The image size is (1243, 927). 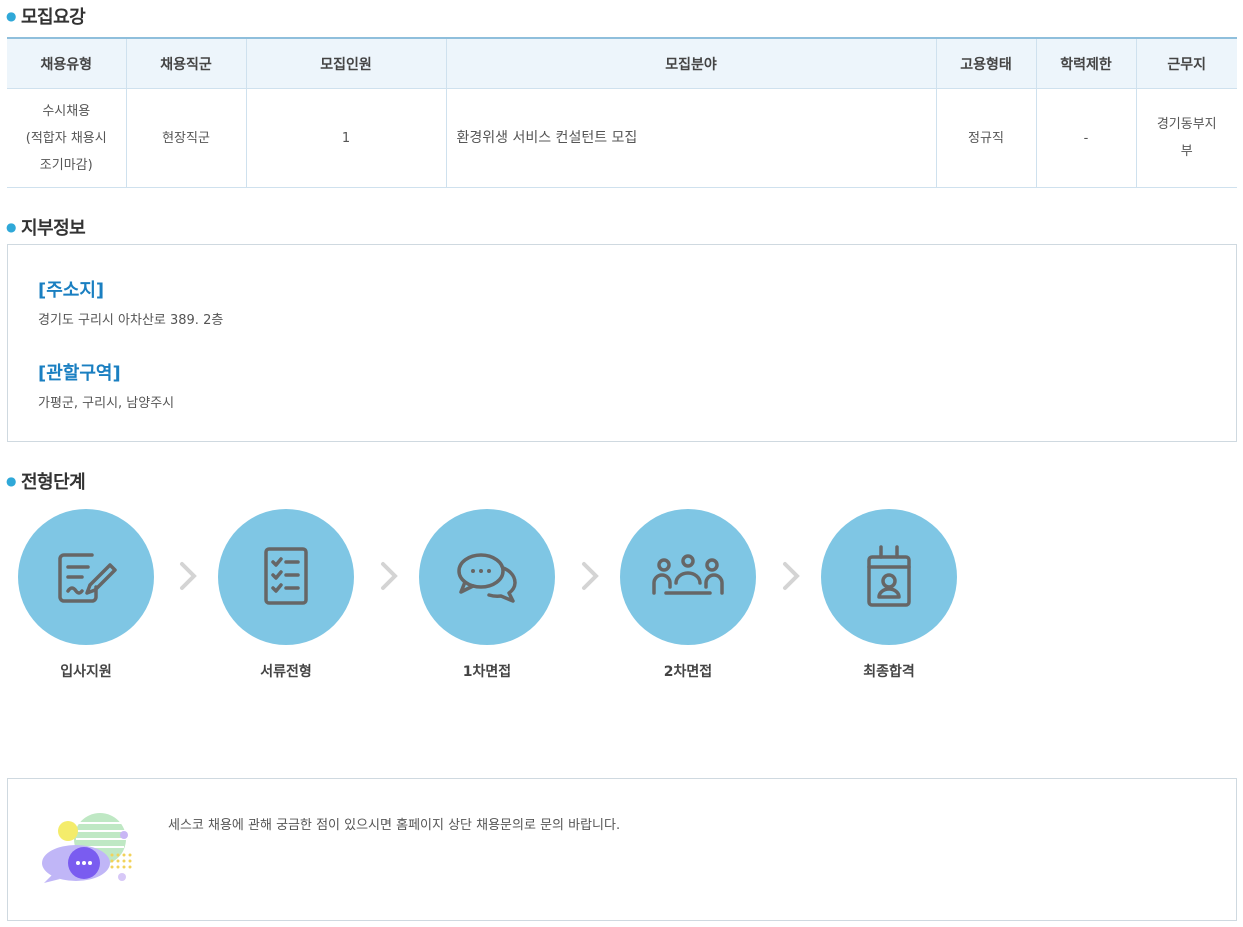 What do you see at coordinates (346, 63) in the screenshot?
I see `header-count: 모집인원` at bounding box center [346, 63].